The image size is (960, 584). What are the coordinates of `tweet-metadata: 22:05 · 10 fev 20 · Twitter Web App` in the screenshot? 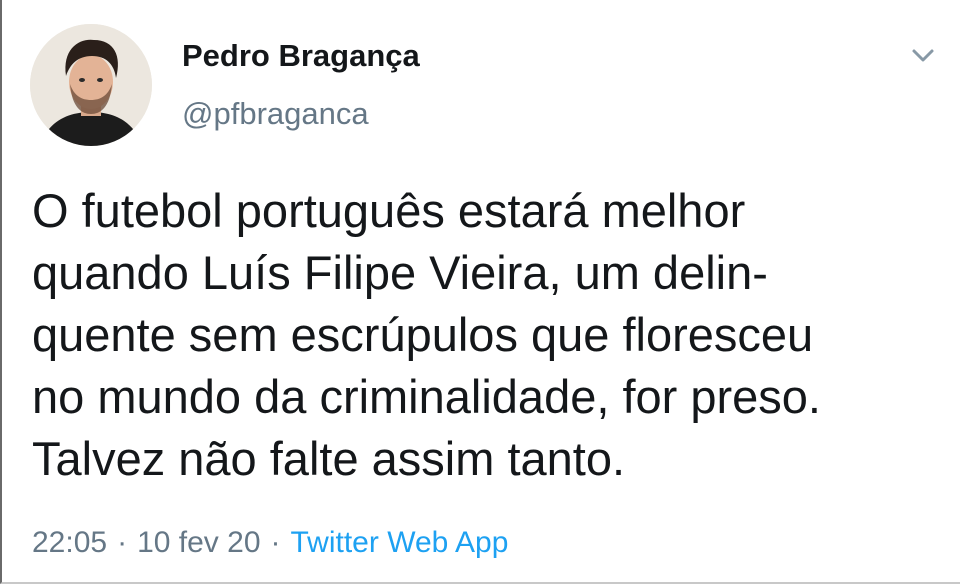 It's located at (270, 543).